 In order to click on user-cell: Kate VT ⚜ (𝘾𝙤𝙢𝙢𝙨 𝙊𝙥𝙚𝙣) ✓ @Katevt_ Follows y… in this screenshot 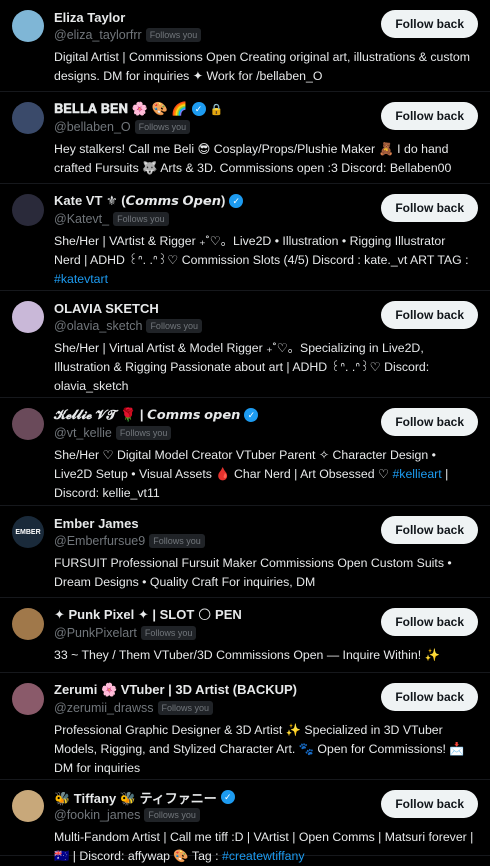, I will do `click(245, 237)`.